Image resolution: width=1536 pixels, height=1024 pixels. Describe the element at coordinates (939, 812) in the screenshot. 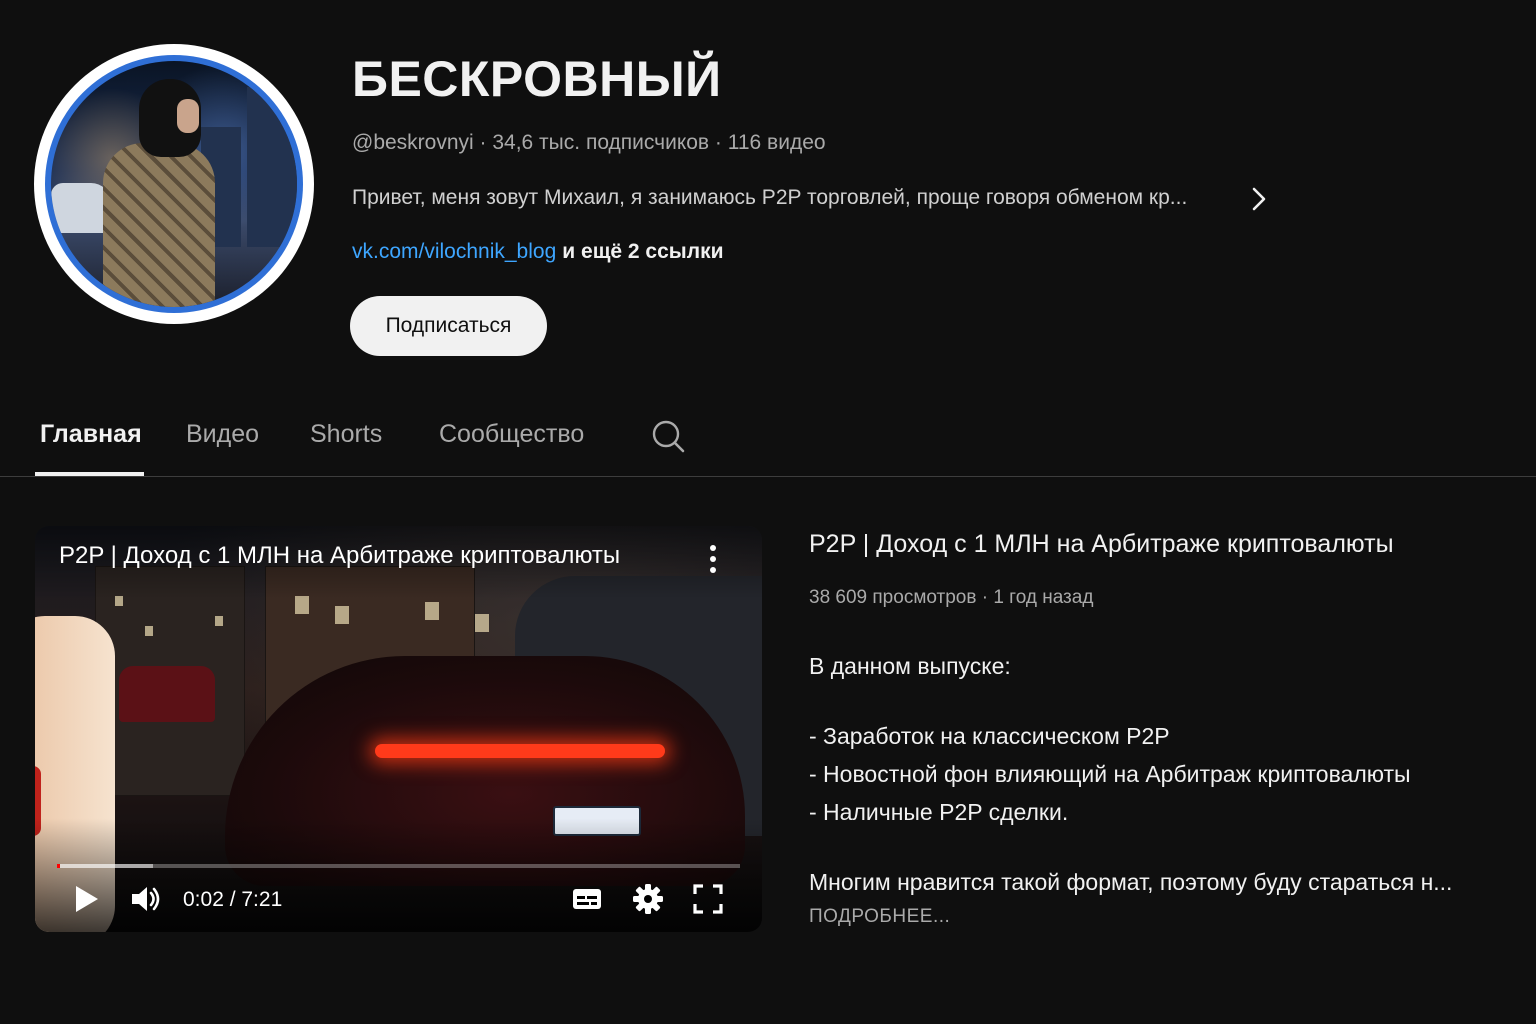

I see `desc-item: - Наличные P2P сделки.` at that location.